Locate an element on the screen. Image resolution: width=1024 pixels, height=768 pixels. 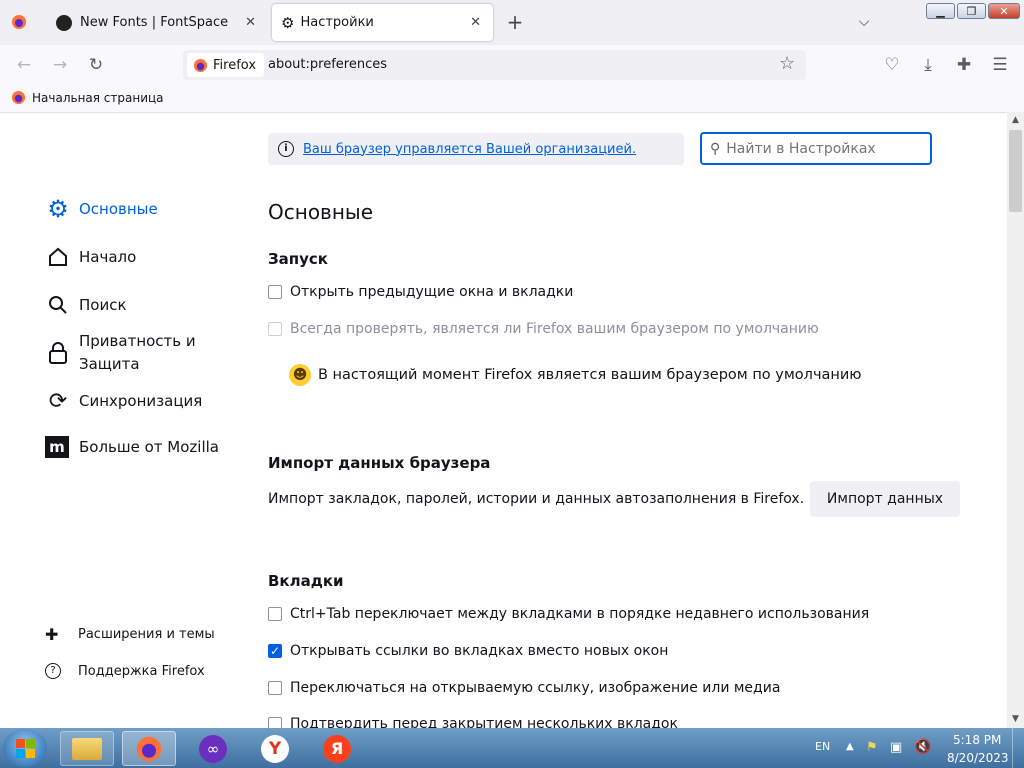
close-window-button: ✕ is located at coordinates (1004, 11).